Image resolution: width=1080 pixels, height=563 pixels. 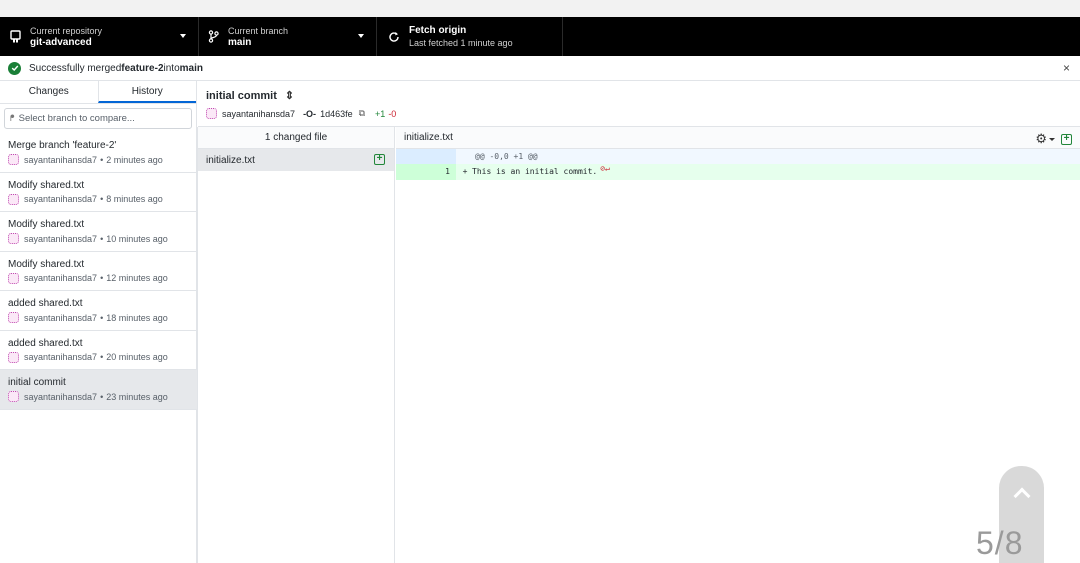 I want to click on commit-time: 8 minutes ago, so click(x=134, y=199).